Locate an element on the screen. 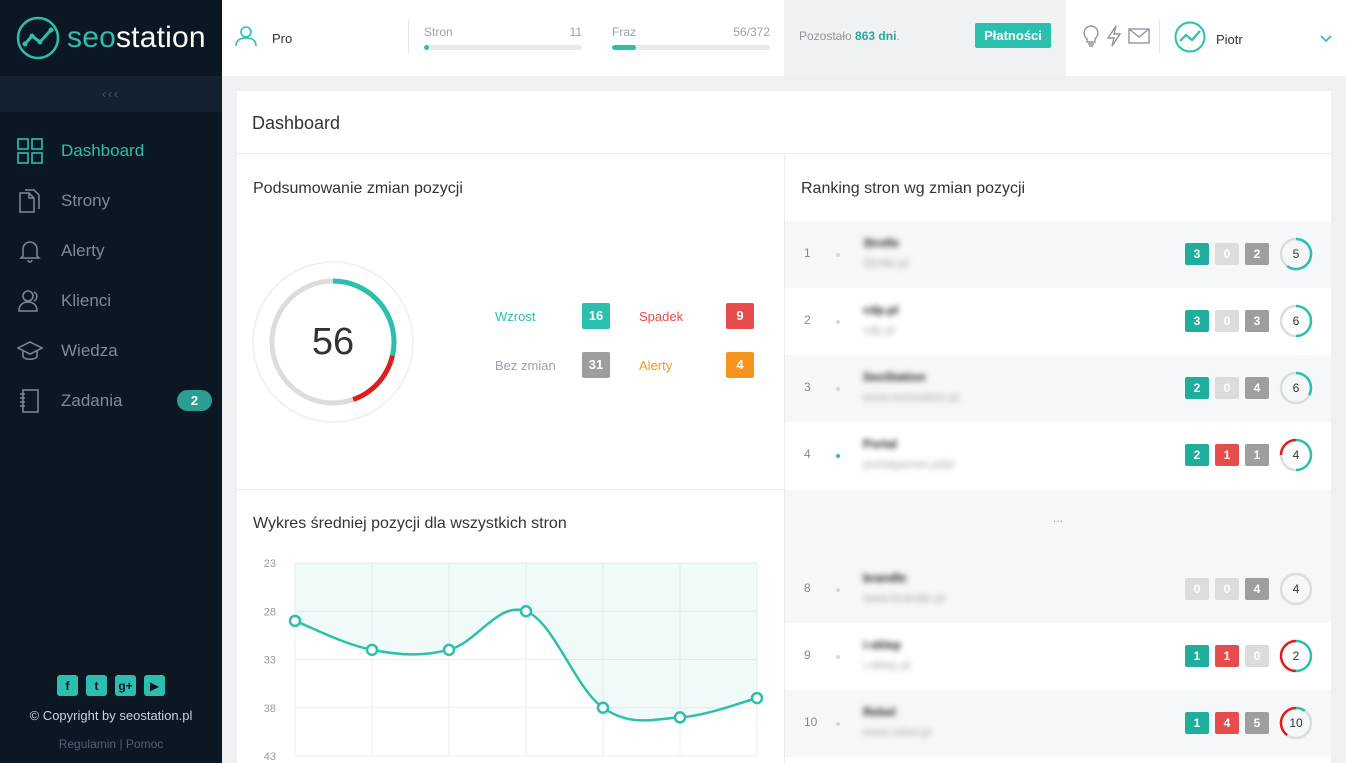 Image resolution: width=1346 pixels, height=763 pixels. sidebar-item-label: Klienci is located at coordinates (86, 300).